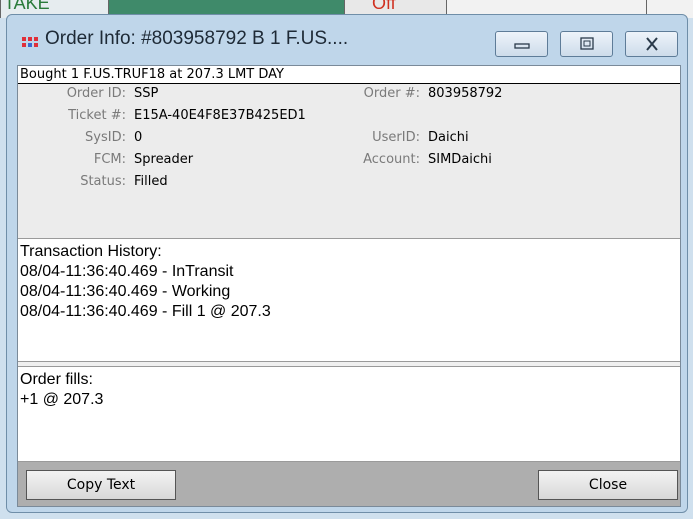  I want to click on account-value: SIMDaichi, so click(460, 159).